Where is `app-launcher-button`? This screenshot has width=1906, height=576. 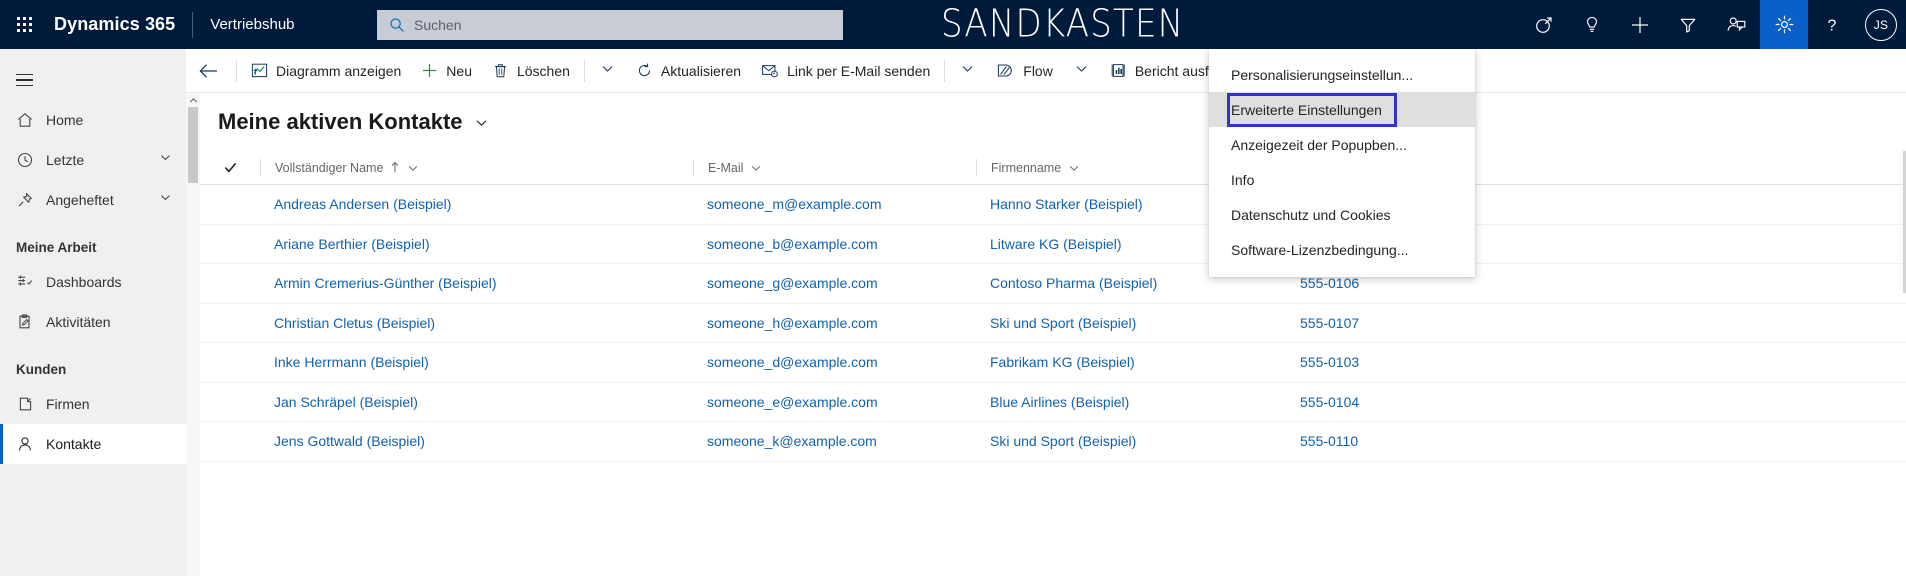 app-launcher-button is located at coordinates (24, 24).